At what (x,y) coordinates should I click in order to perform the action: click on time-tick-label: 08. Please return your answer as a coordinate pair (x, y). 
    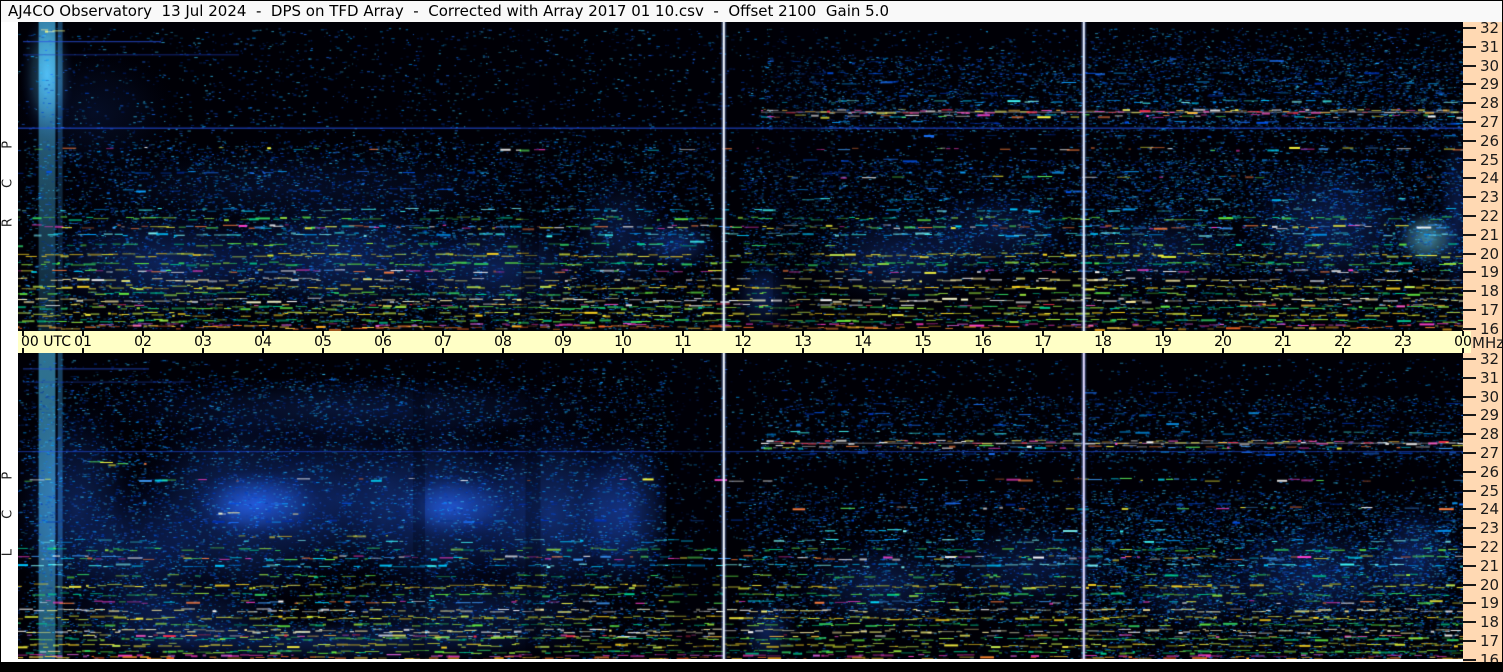
    Looking at the image, I should click on (503, 342).